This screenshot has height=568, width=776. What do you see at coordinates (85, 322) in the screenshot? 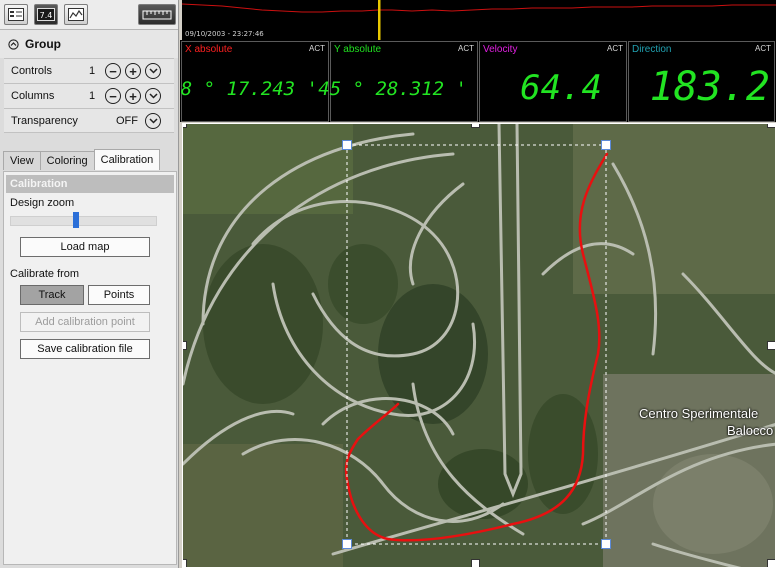
I see `add-calibration-point-button: Add calibration point` at bounding box center [85, 322].